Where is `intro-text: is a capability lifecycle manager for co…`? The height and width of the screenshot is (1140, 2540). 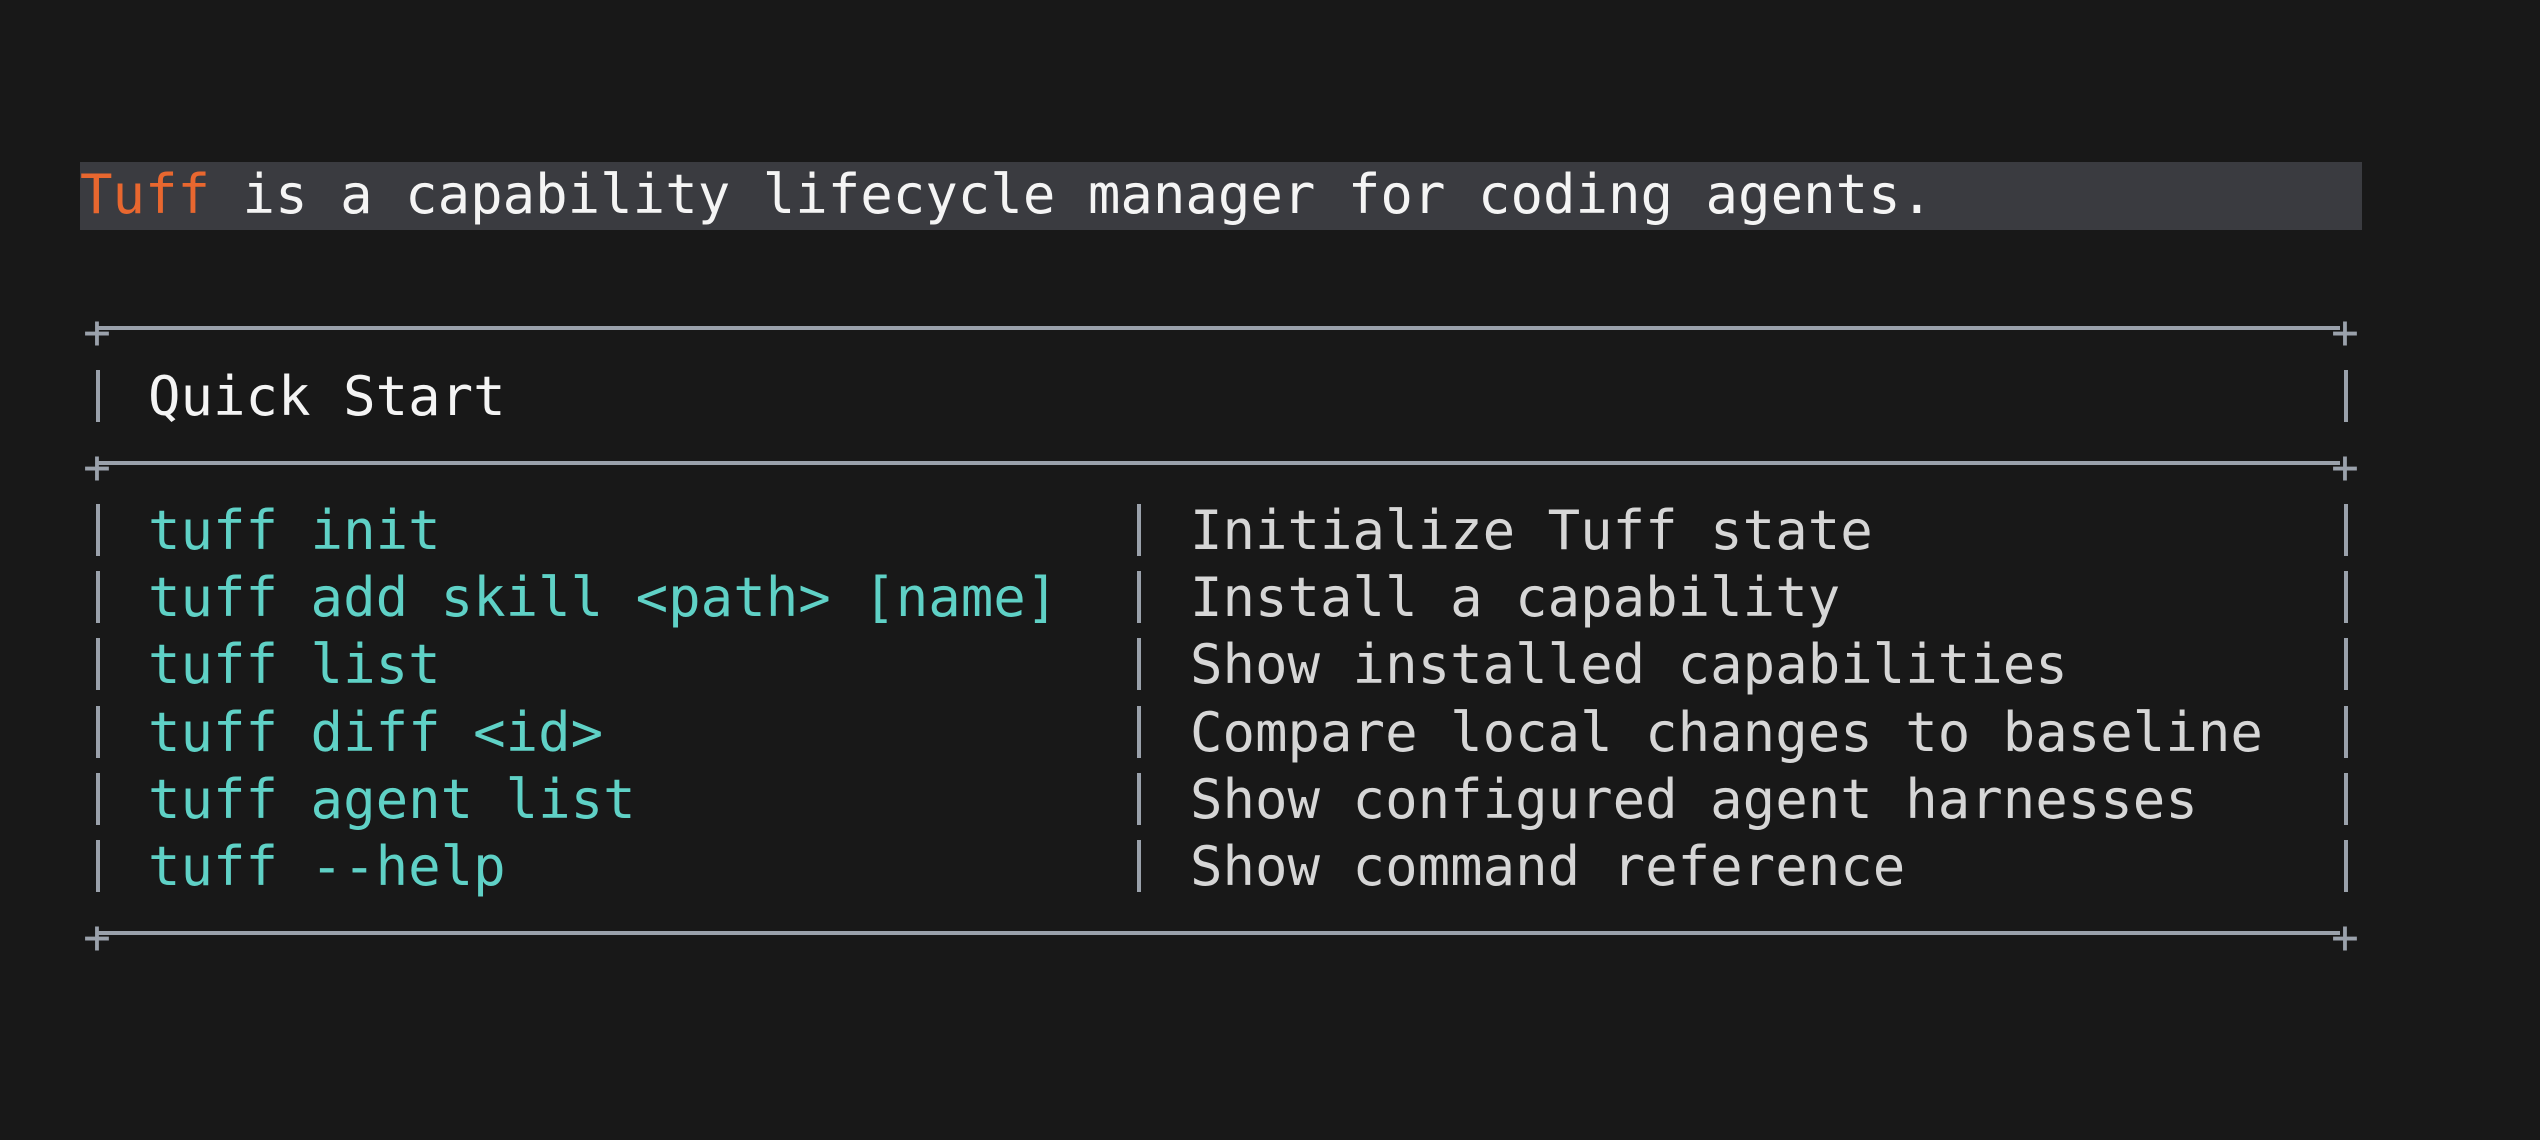 intro-text: is a capability lifecycle manager for co… is located at coordinates (1072, 194).